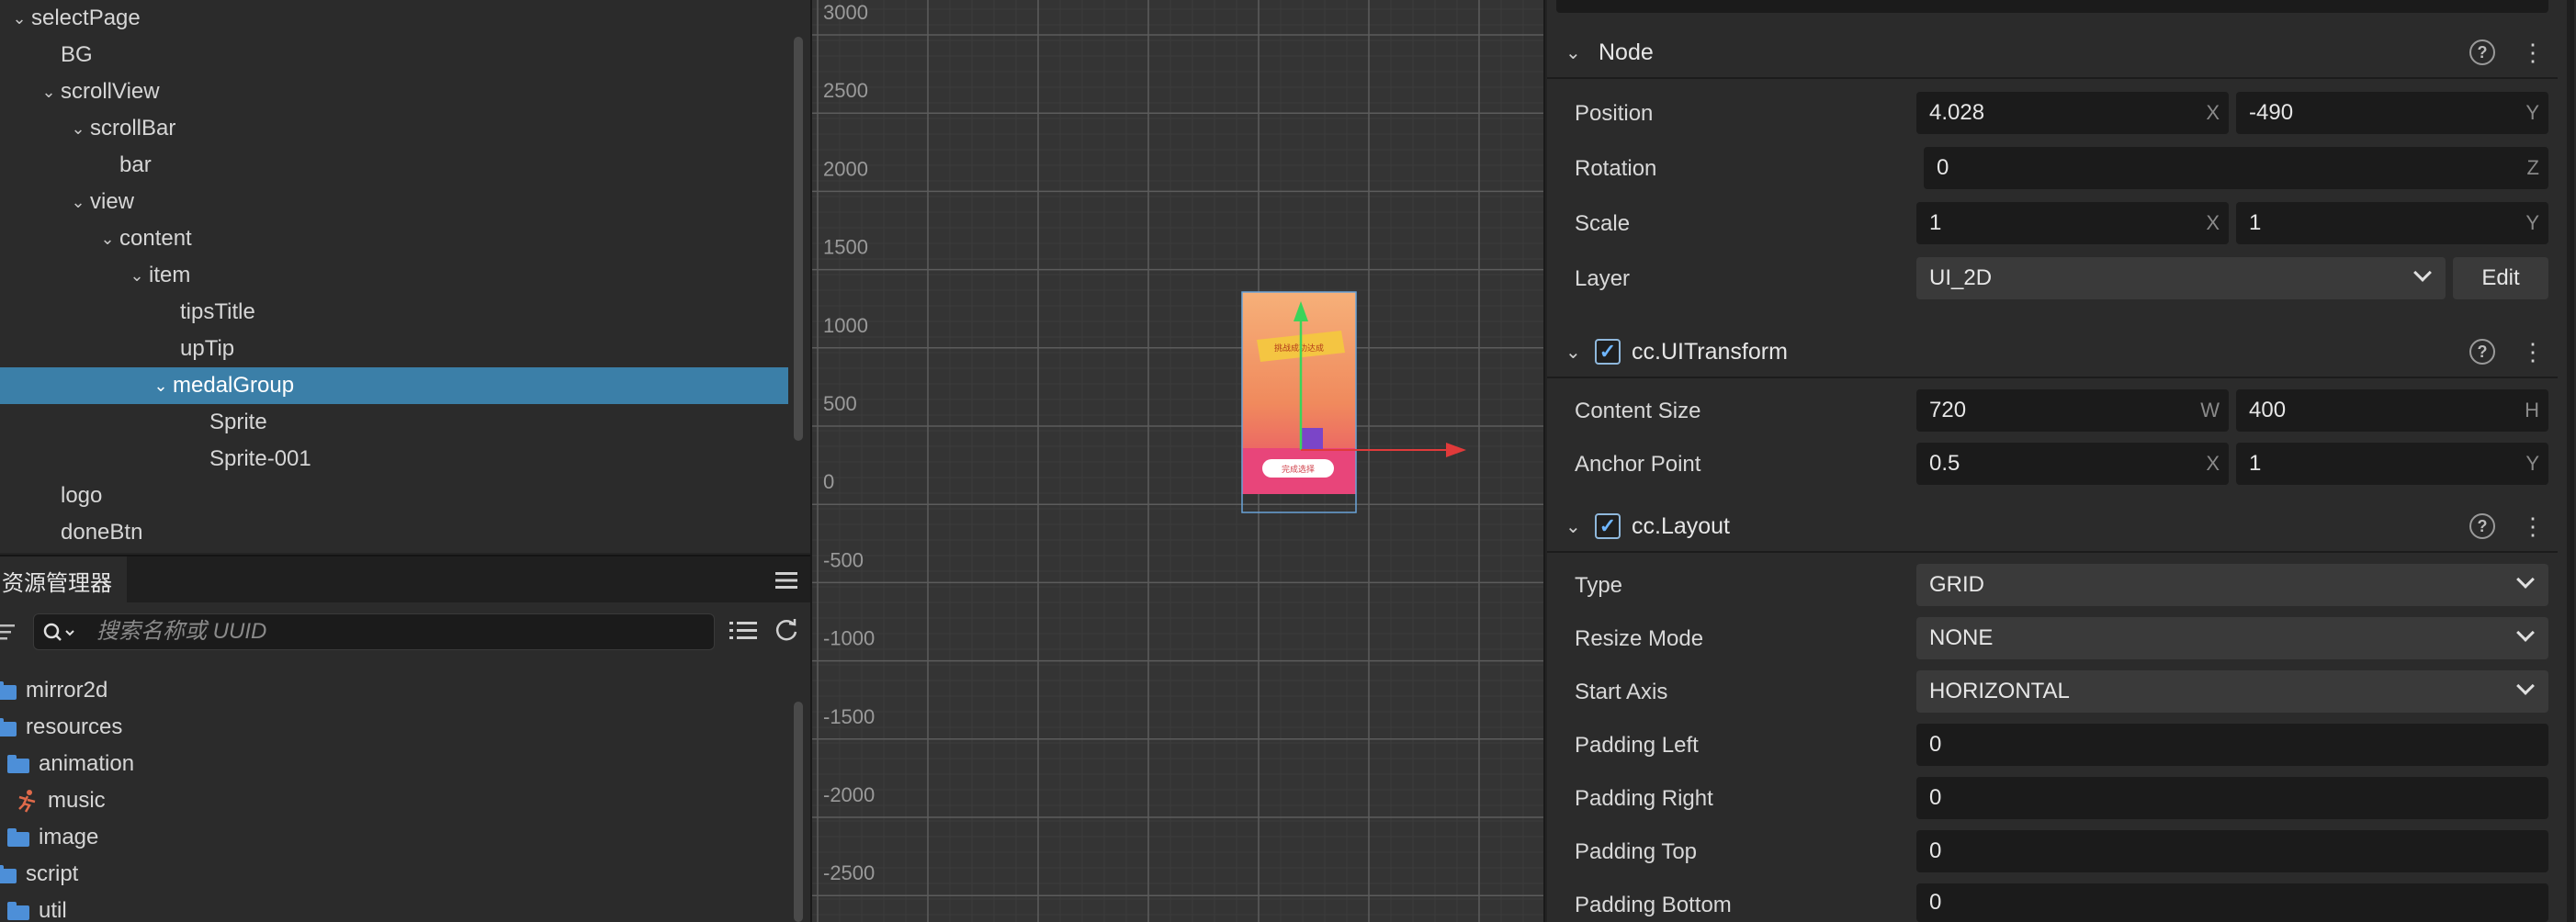 The width and height of the screenshot is (2576, 922). What do you see at coordinates (2052, 6) in the screenshot?
I see `name-field` at bounding box center [2052, 6].